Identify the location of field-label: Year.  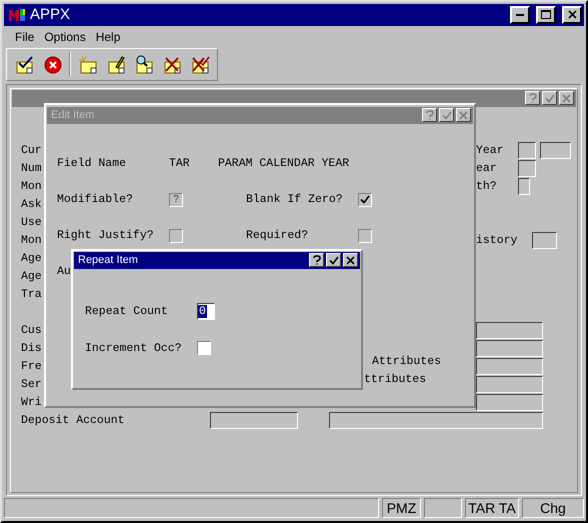
(490, 151).